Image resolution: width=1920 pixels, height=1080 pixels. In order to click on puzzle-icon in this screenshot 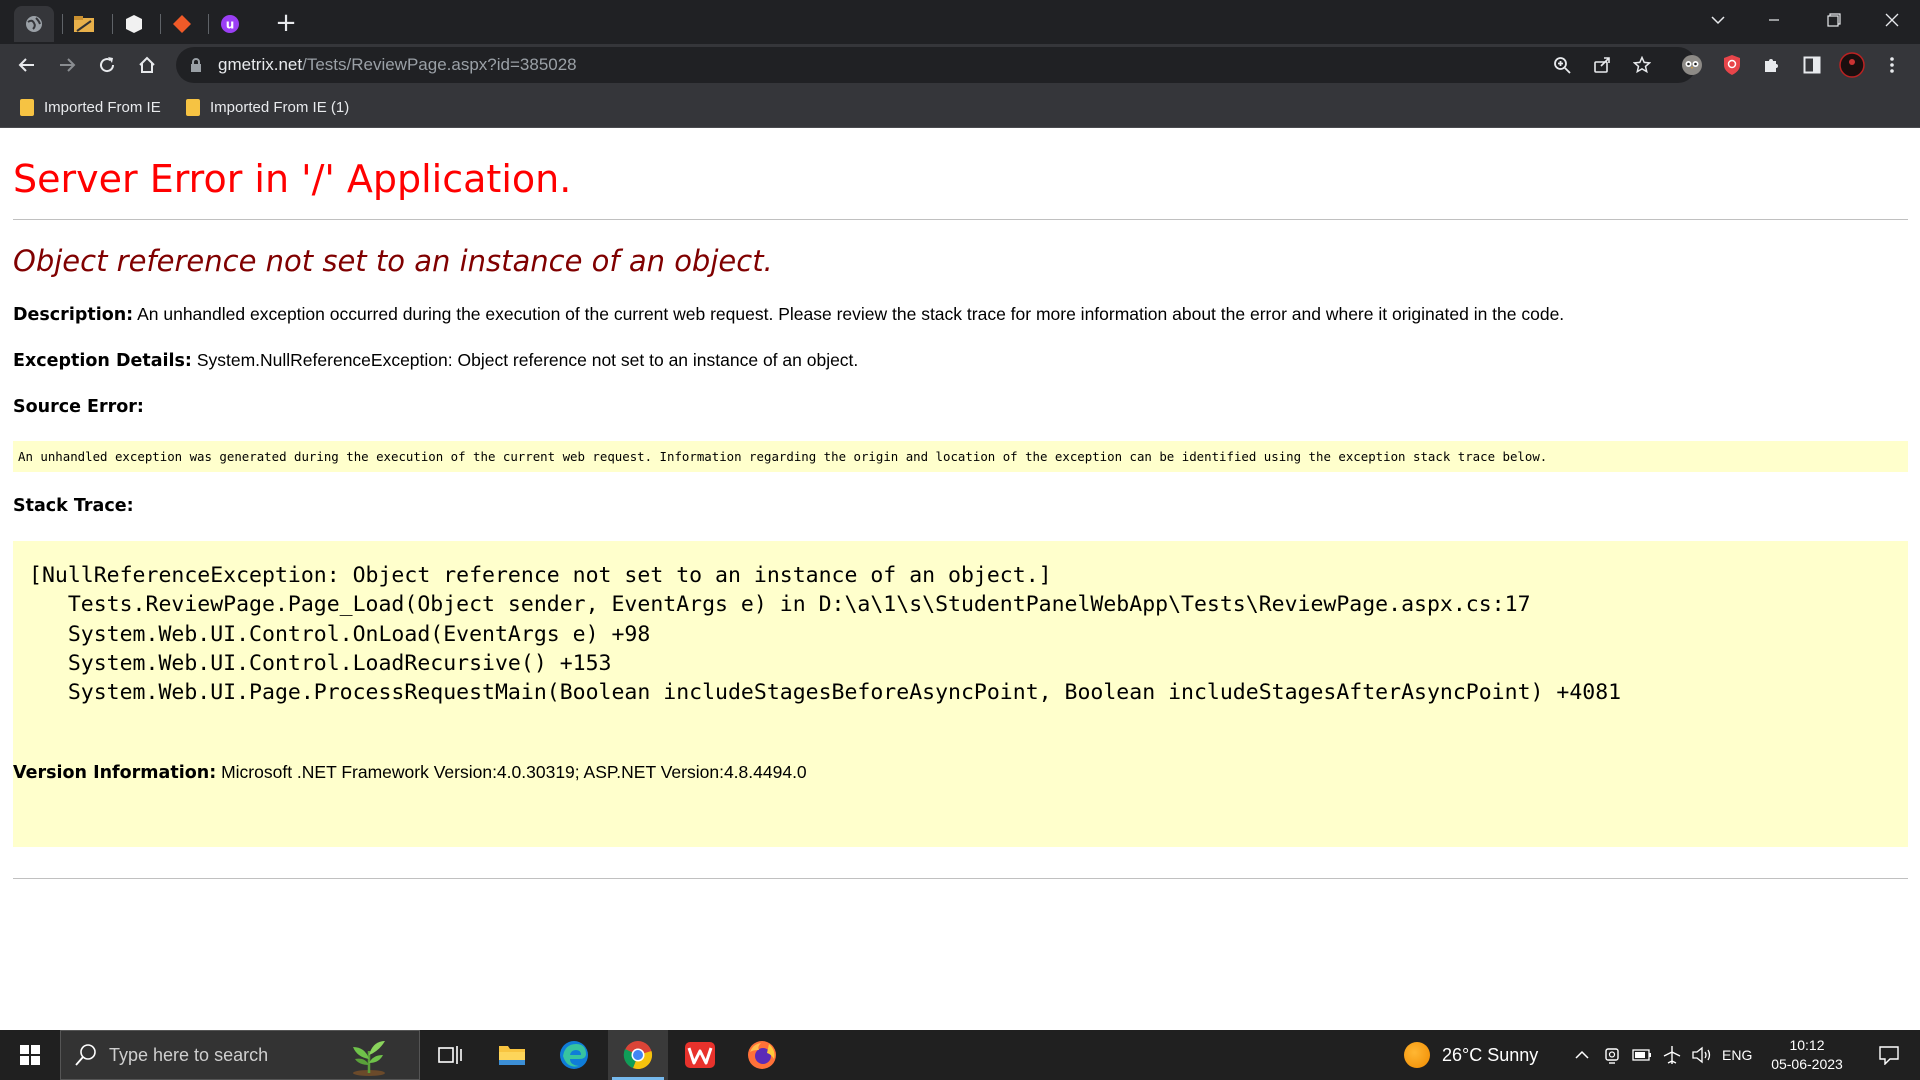, I will do `click(1771, 65)`.